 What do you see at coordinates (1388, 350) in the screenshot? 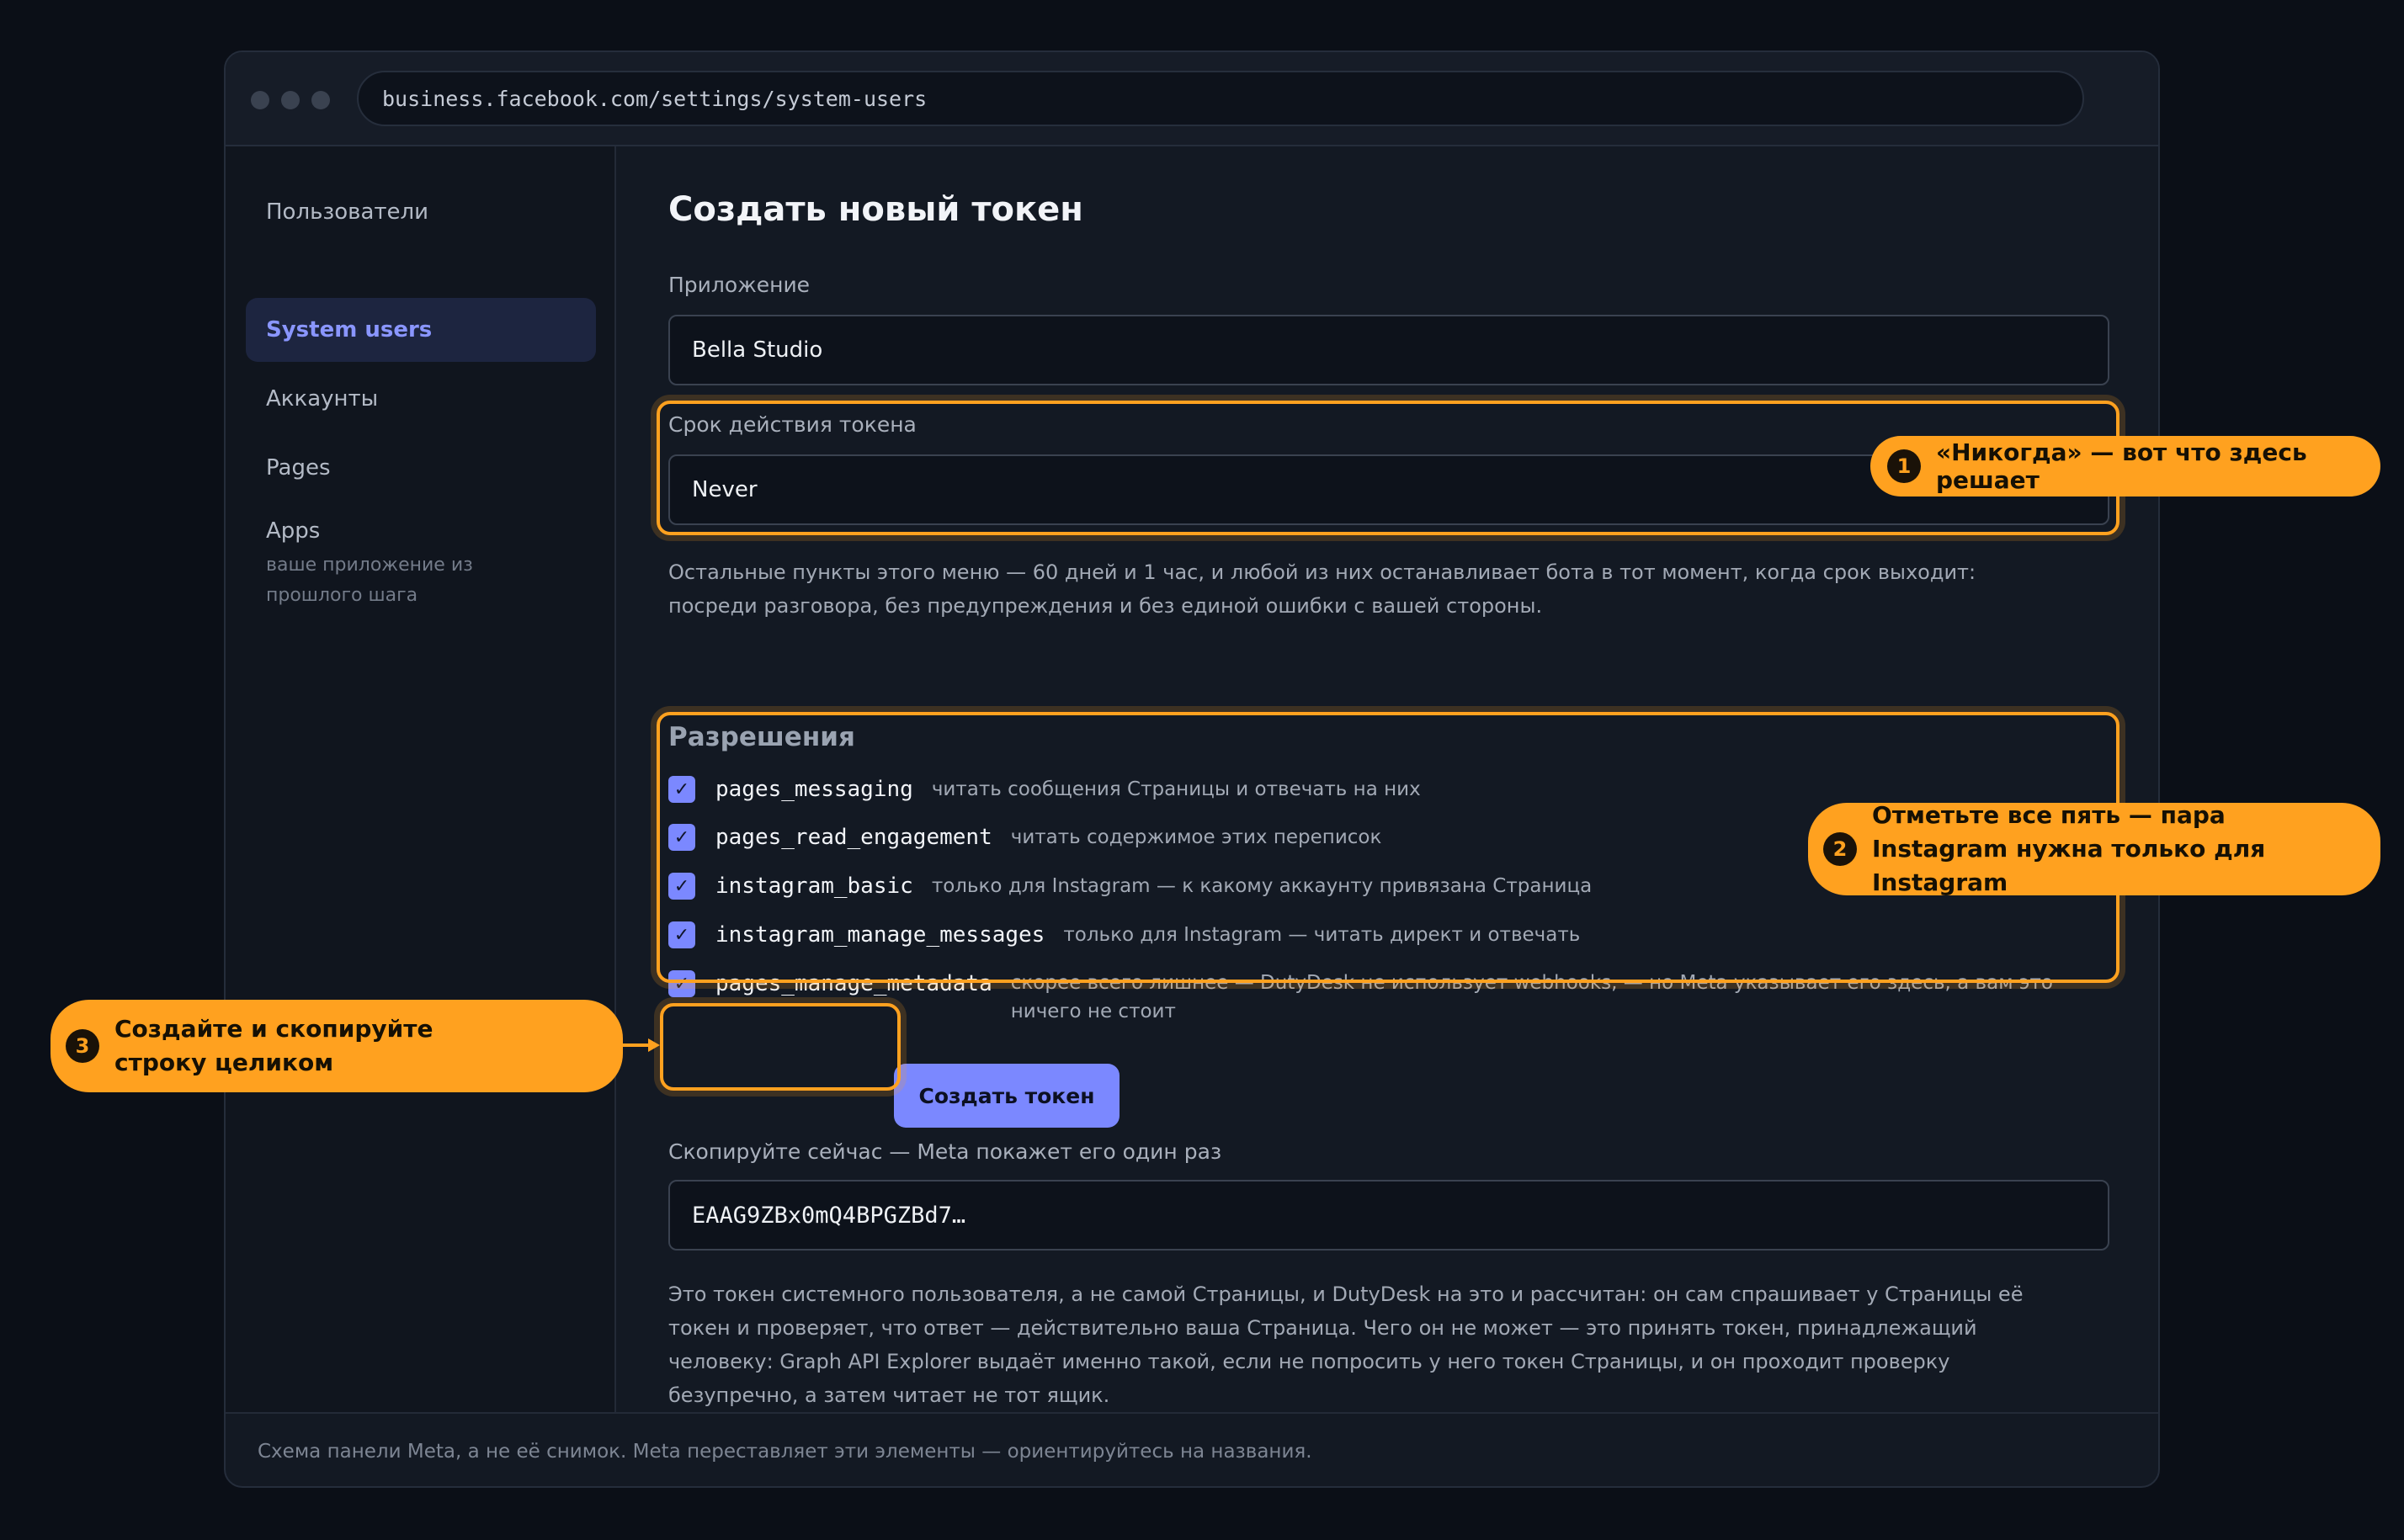
I see `app-select: Bella Studio` at bounding box center [1388, 350].